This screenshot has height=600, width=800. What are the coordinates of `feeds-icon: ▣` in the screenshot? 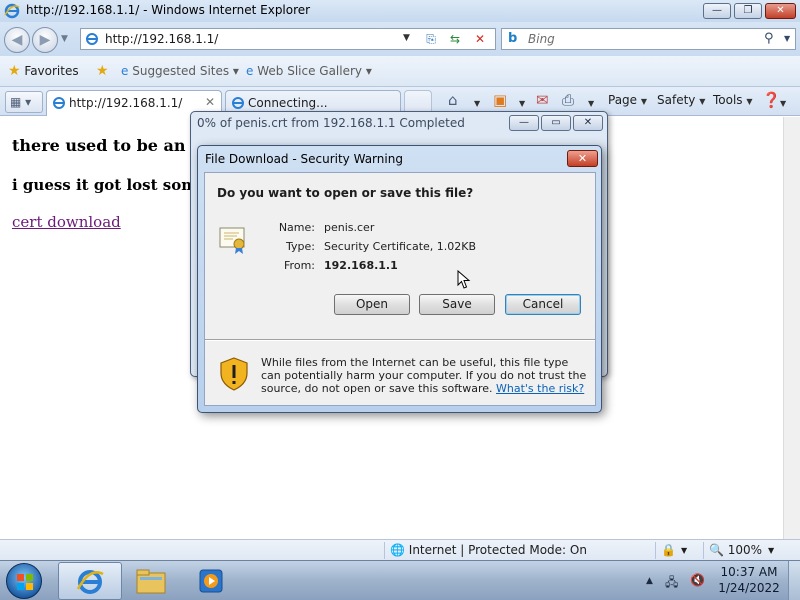 It's located at (500, 100).